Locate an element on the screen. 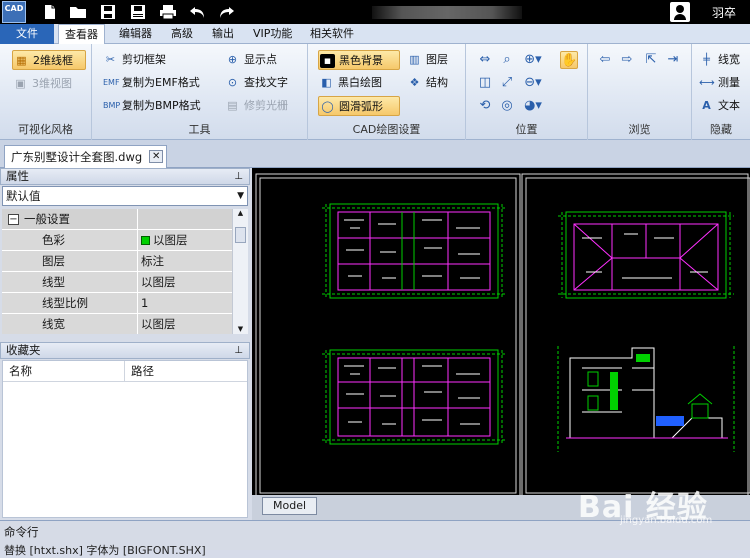 The width and height of the screenshot is (750, 558). btn-clip-frame-label: 剪切框架 is located at coordinates (144, 59).